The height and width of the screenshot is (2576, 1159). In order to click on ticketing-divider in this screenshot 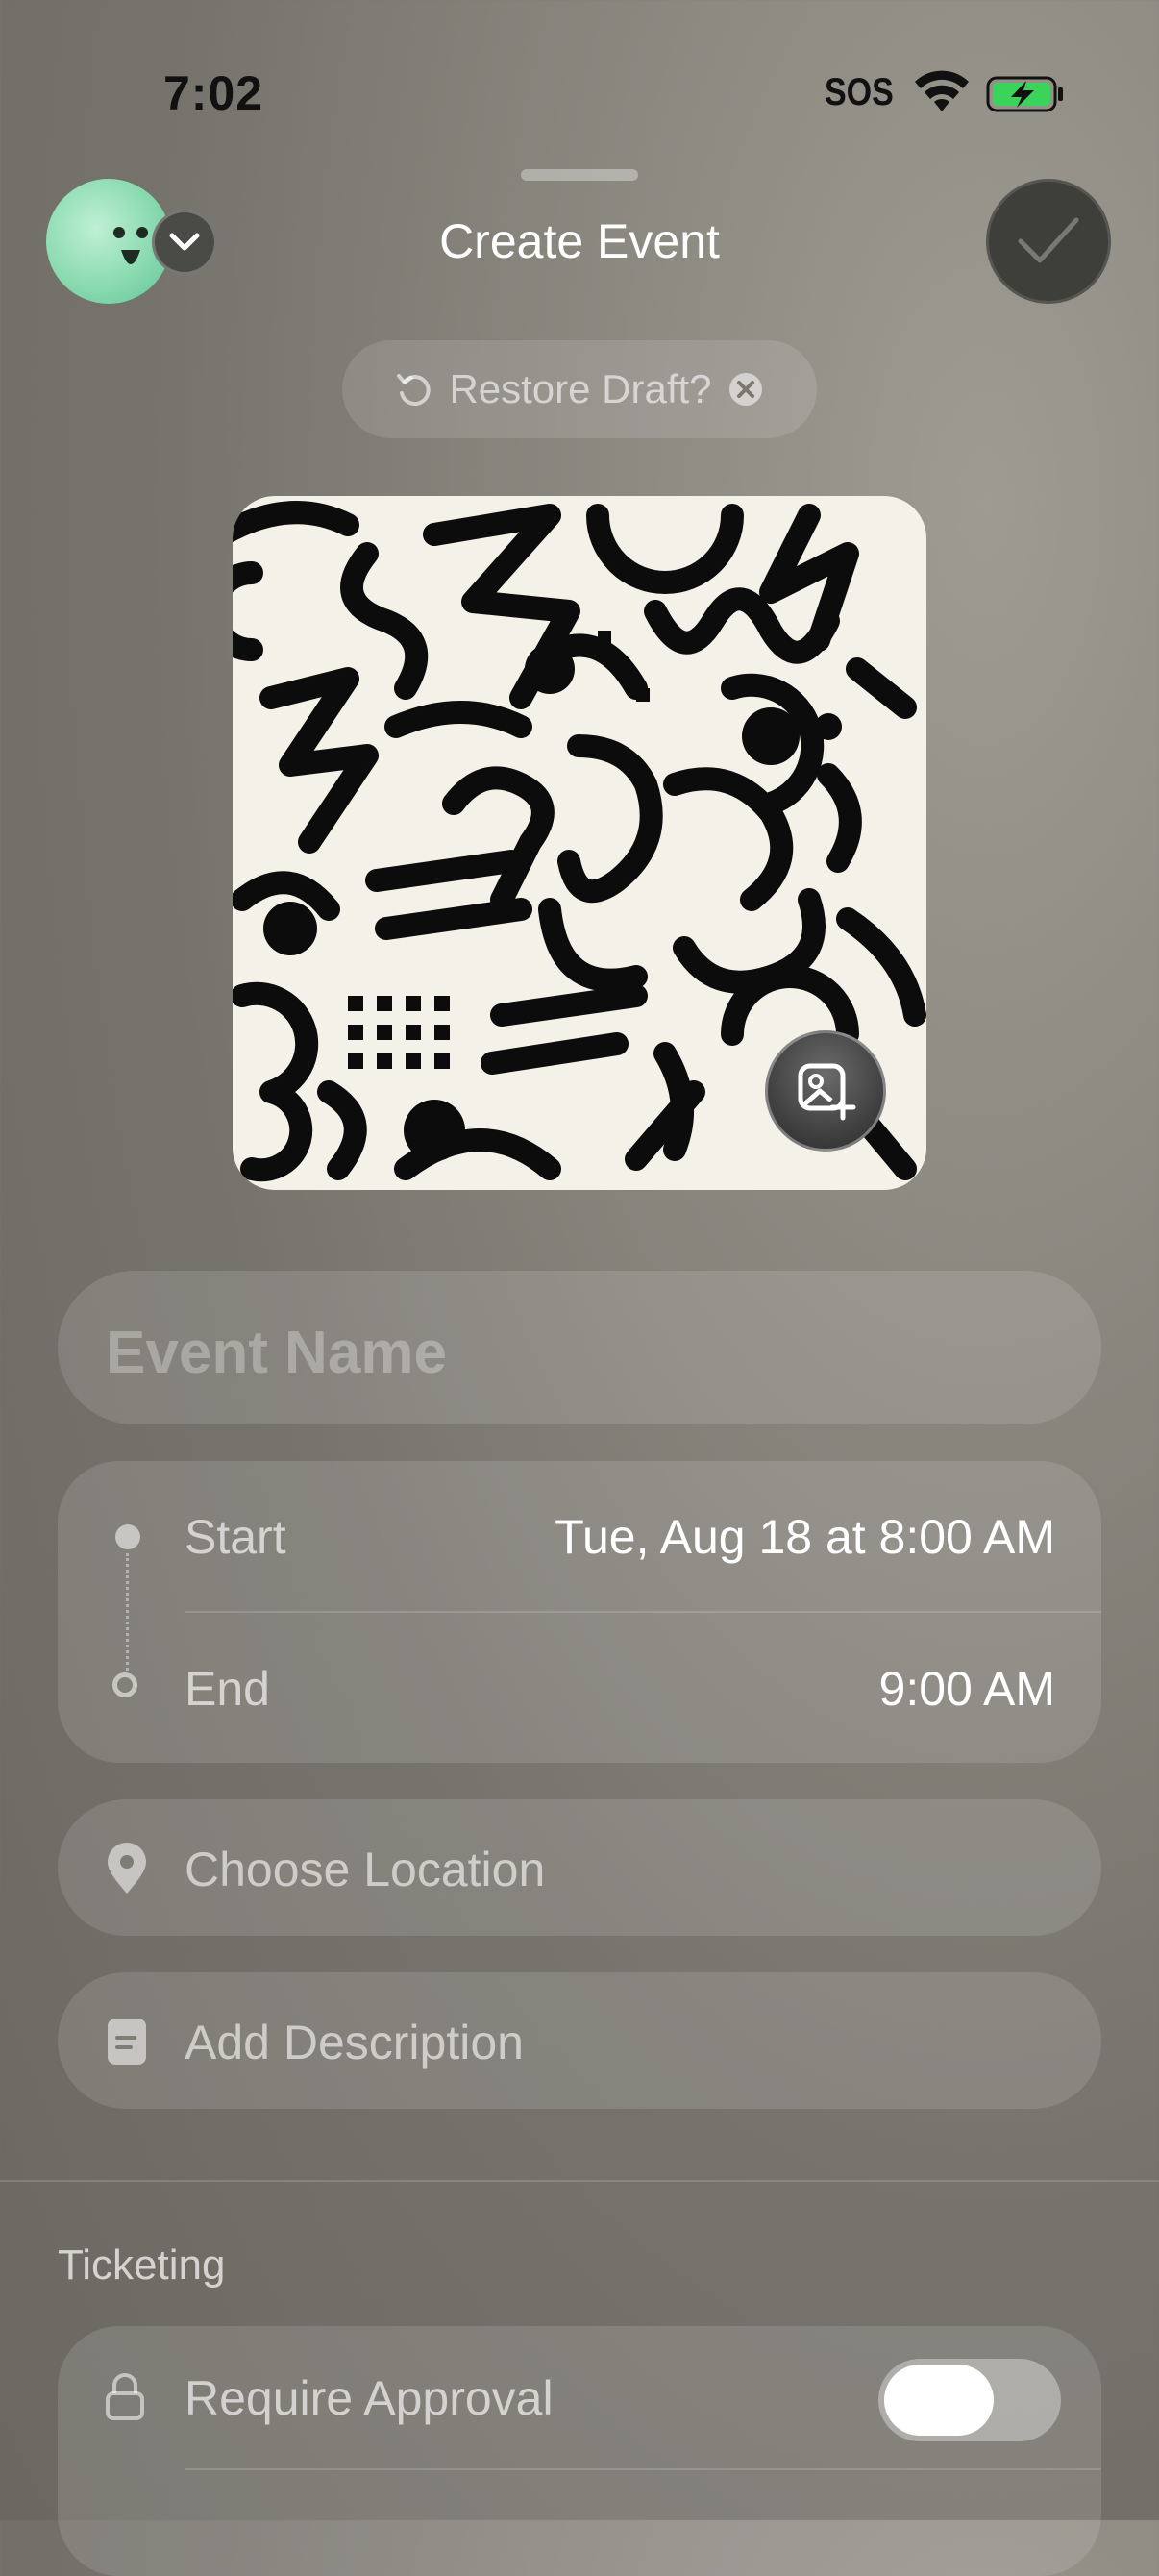, I will do `click(643, 2469)`.